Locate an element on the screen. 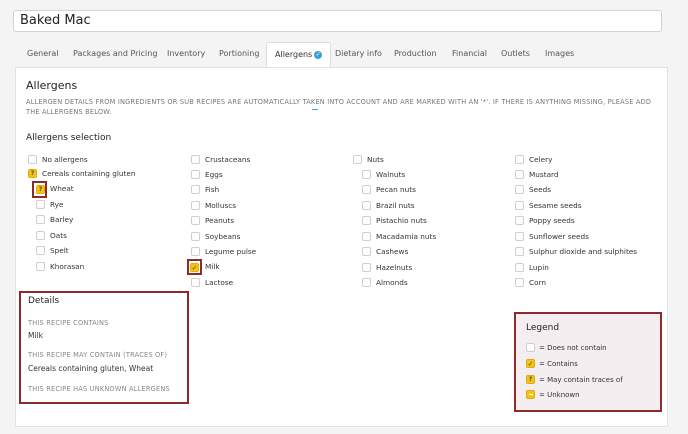 This screenshot has width=688, height=434. legend-label: = Contains is located at coordinates (558, 364).